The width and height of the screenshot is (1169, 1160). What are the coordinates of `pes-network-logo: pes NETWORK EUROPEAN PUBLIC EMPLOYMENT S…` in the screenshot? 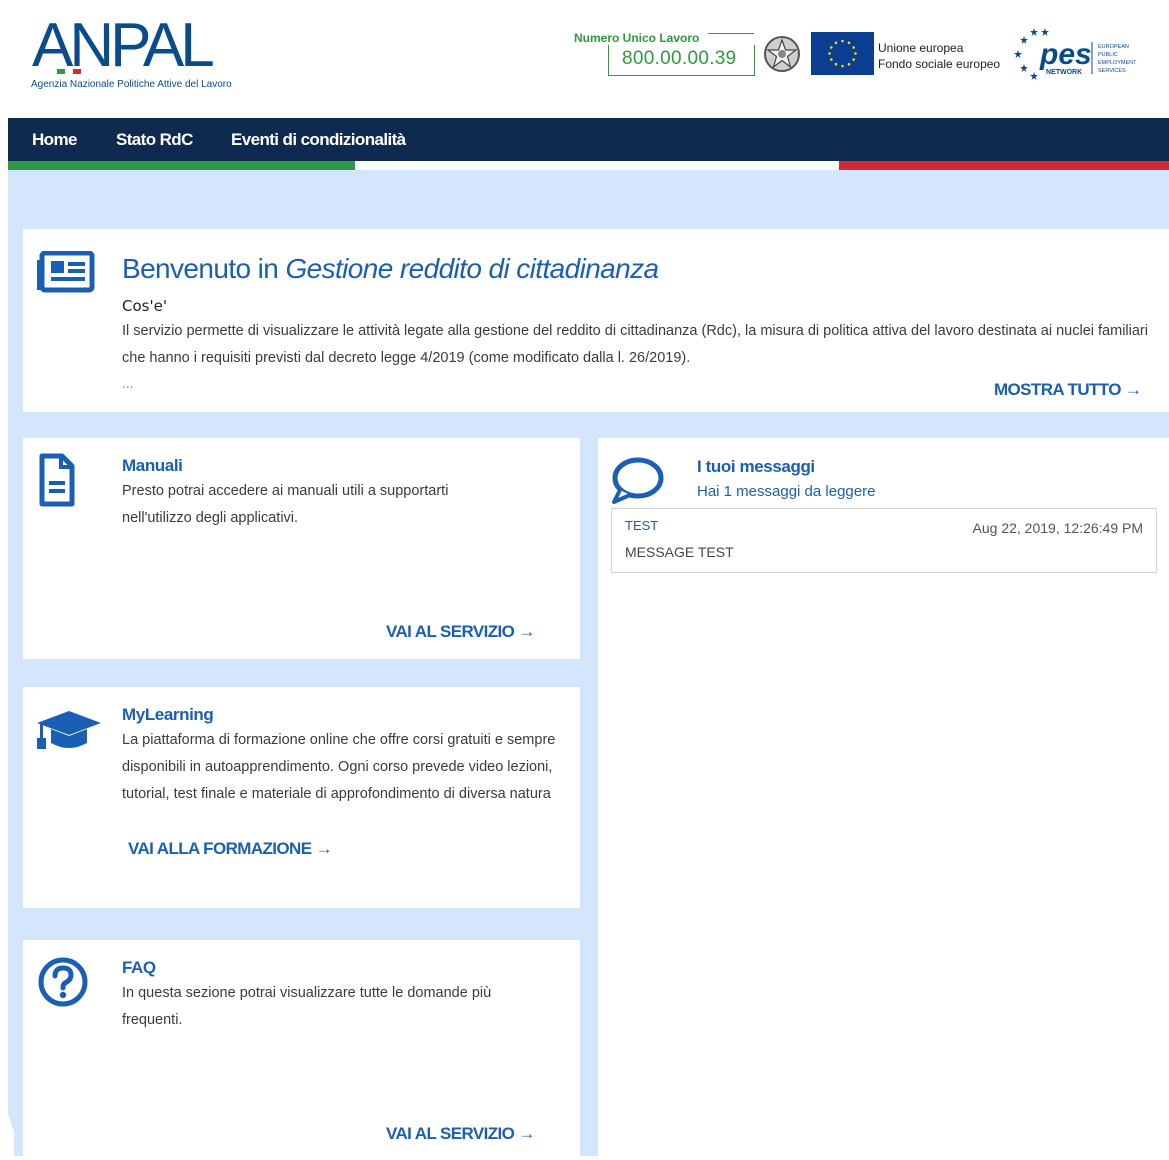 It's located at (1087, 54).